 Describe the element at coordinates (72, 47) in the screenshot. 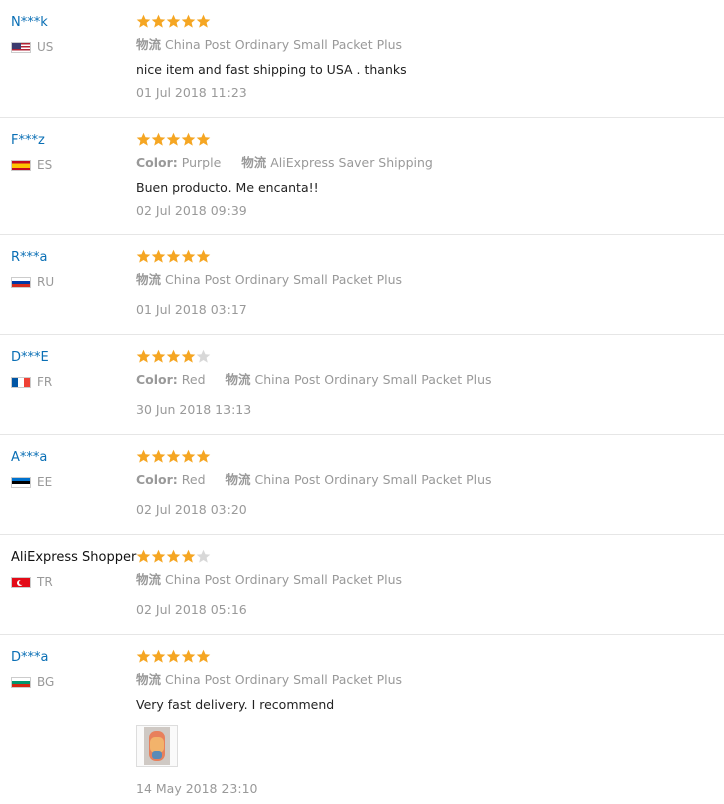

I see `reviewer-country: US` at that location.